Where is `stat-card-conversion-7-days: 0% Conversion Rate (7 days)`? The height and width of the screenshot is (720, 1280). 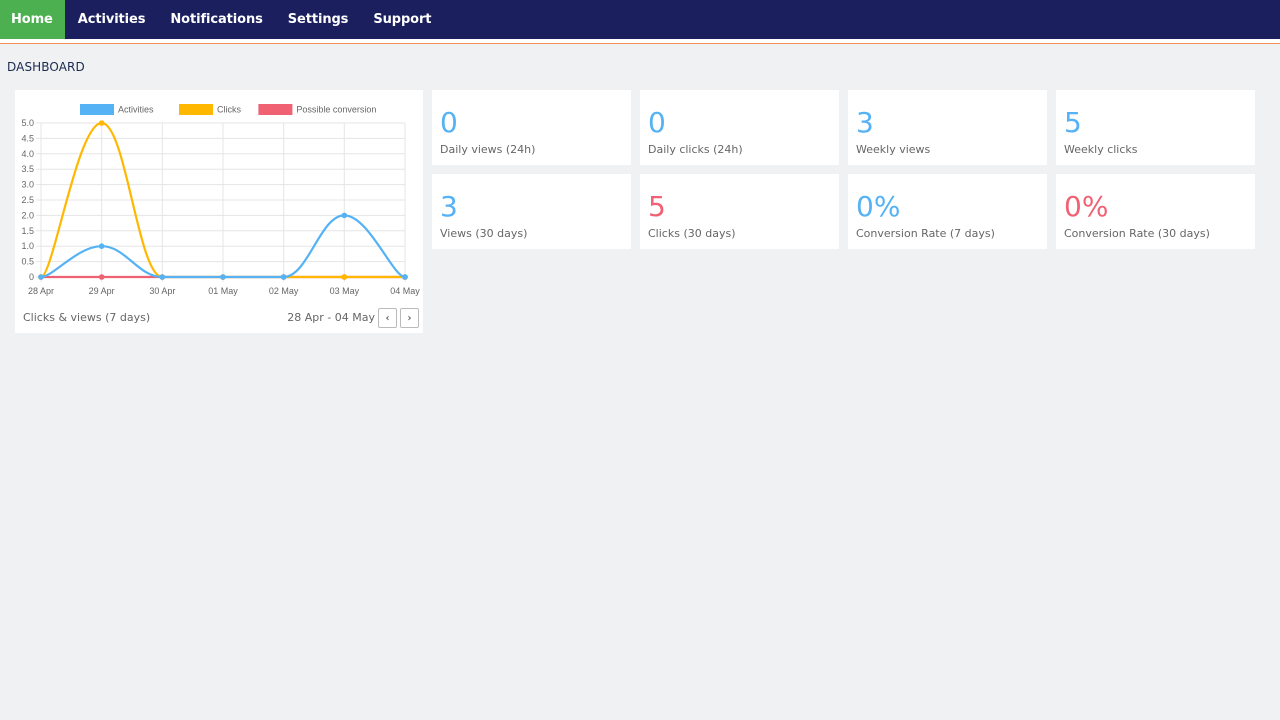
stat-card-conversion-7-days: 0% Conversion Rate (7 days) is located at coordinates (947, 211).